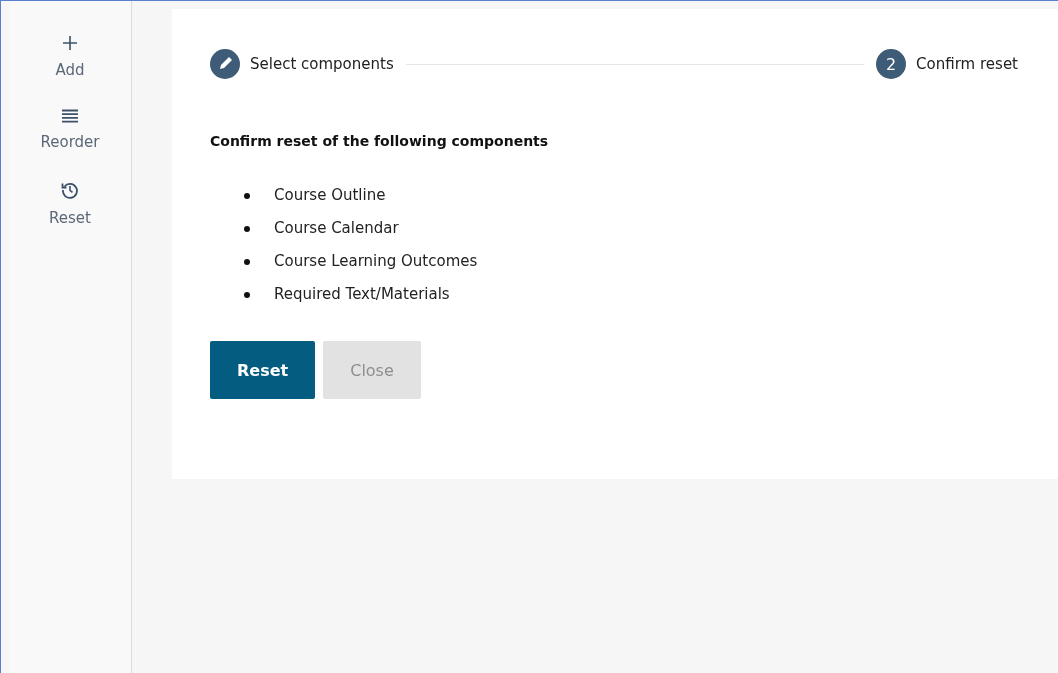 The height and width of the screenshot is (673, 1058). I want to click on reset-button: Reset, so click(263, 370).